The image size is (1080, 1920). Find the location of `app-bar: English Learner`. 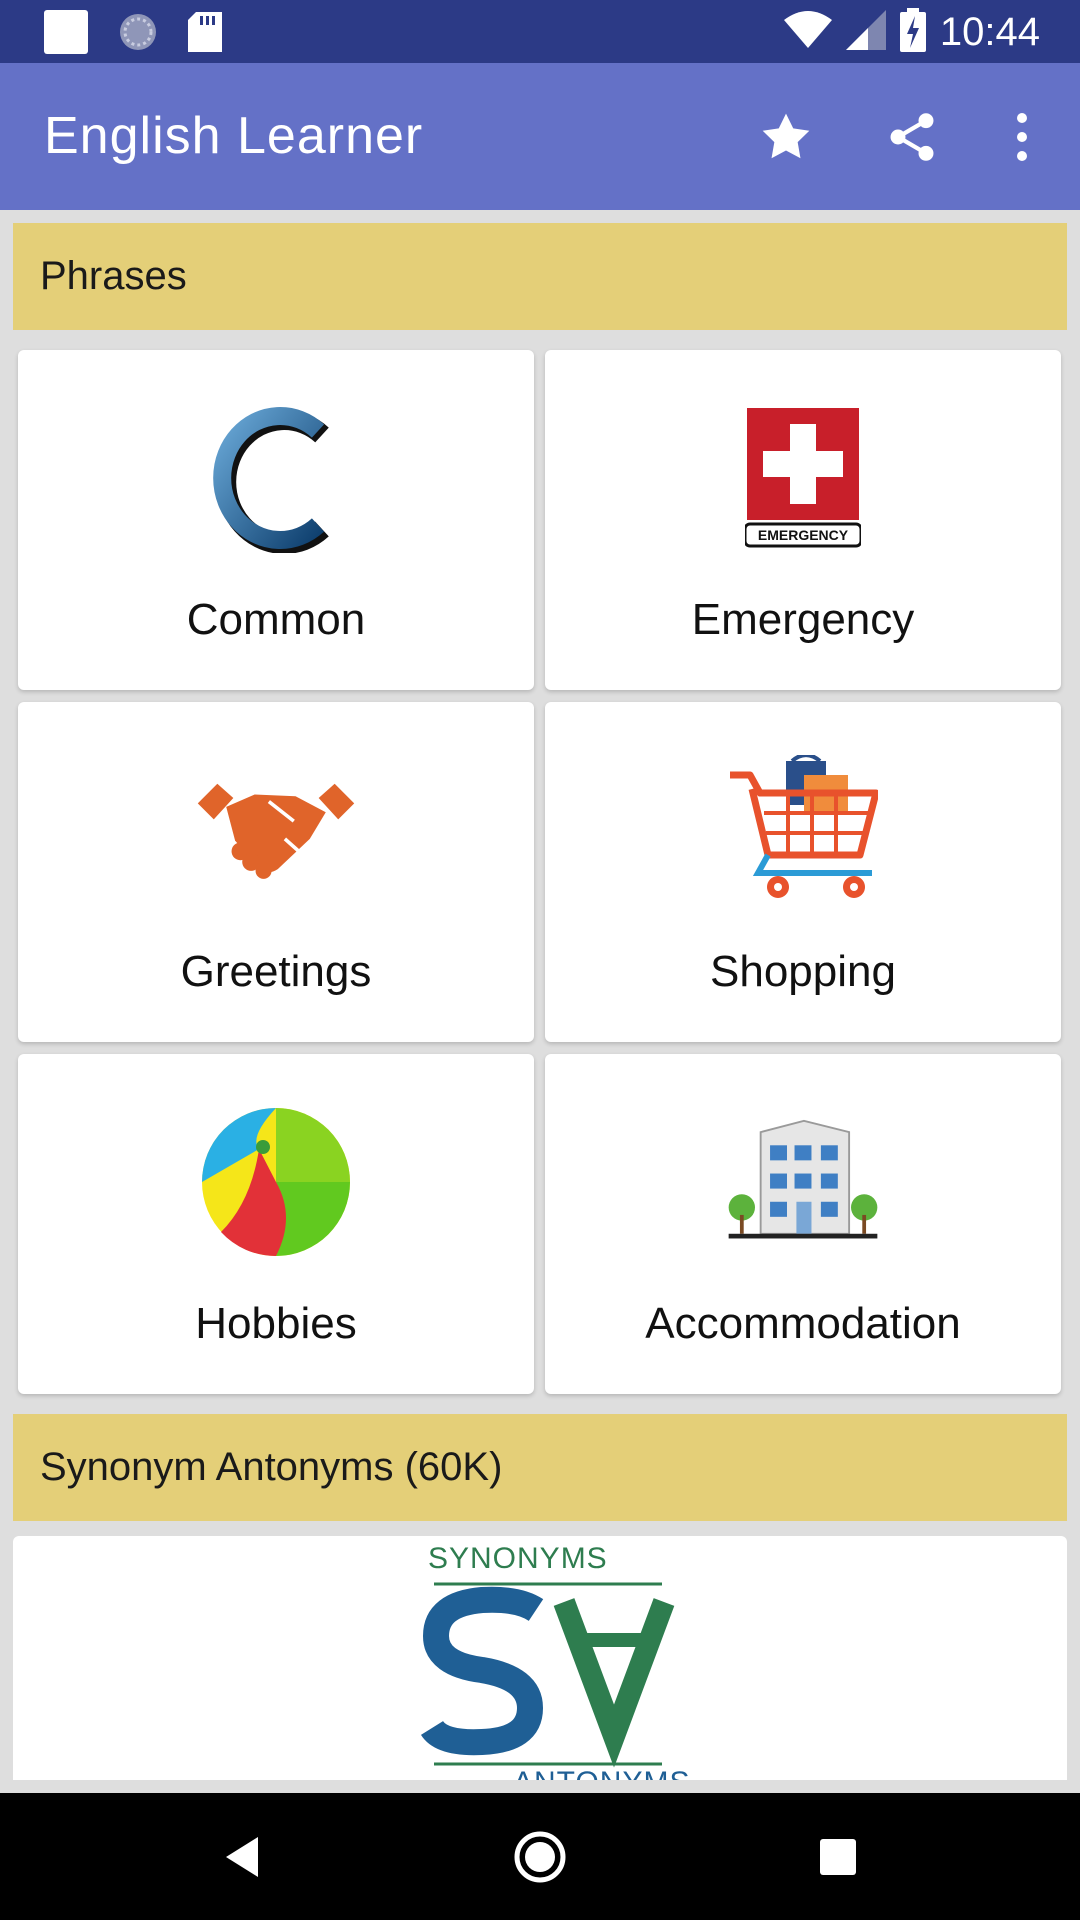

app-bar: English Learner is located at coordinates (540, 136).